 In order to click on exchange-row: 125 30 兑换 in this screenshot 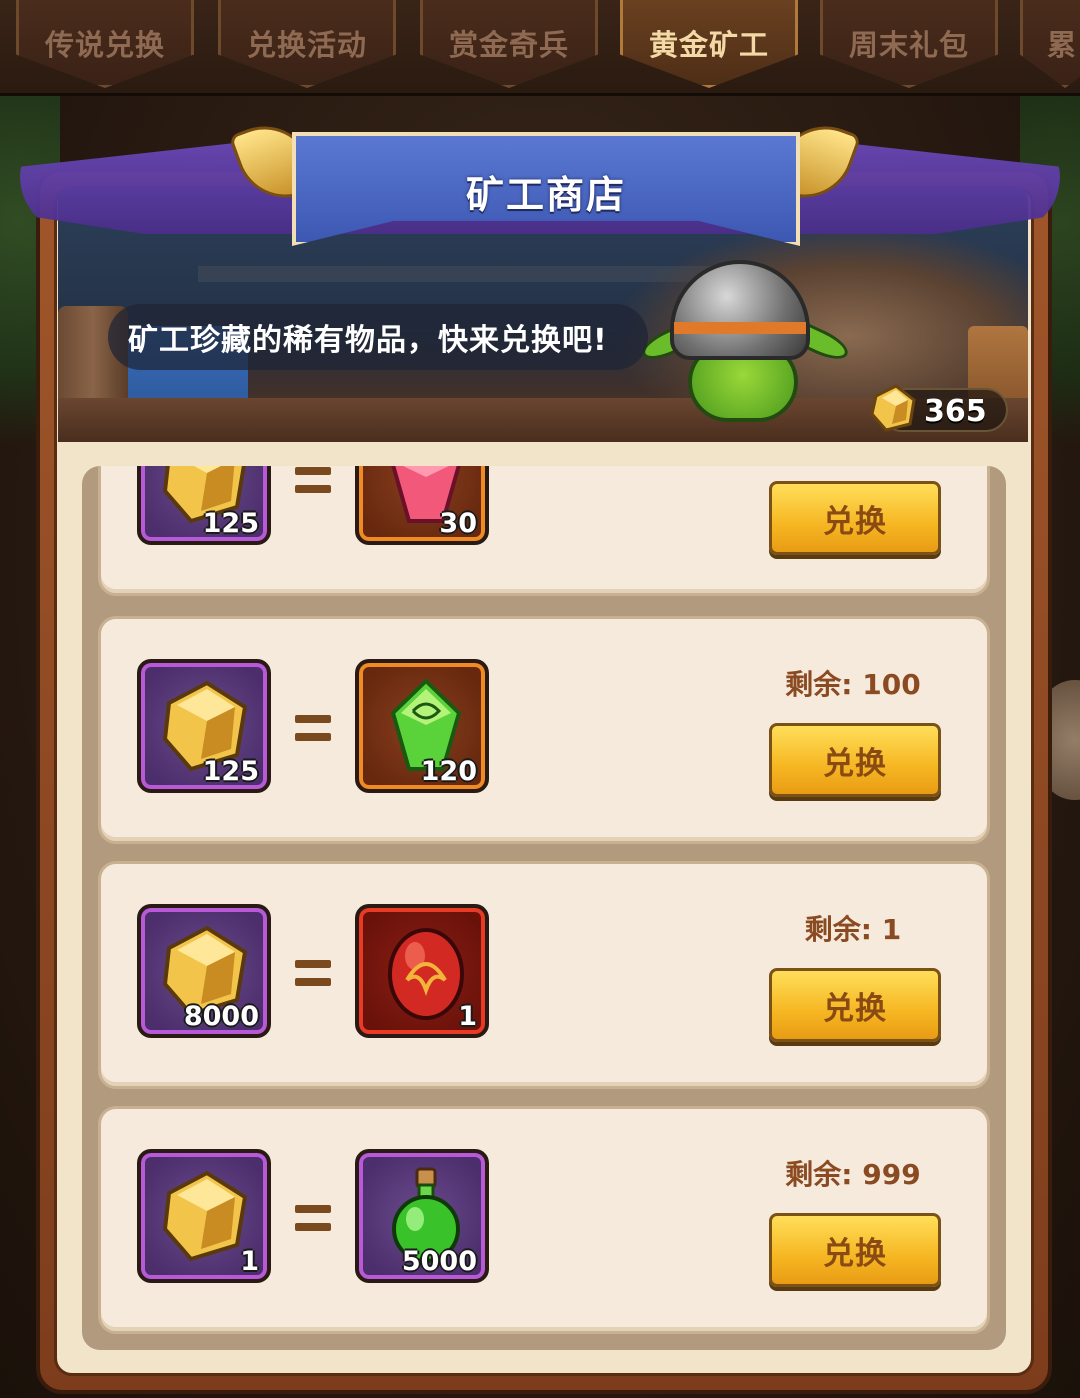, I will do `click(544, 531)`.